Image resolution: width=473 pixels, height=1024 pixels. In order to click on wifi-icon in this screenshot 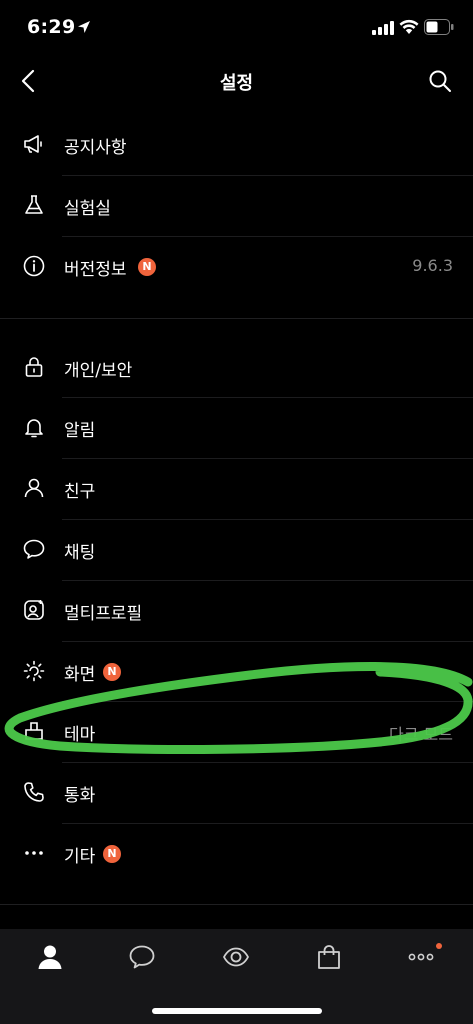, I will do `click(409, 26)`.